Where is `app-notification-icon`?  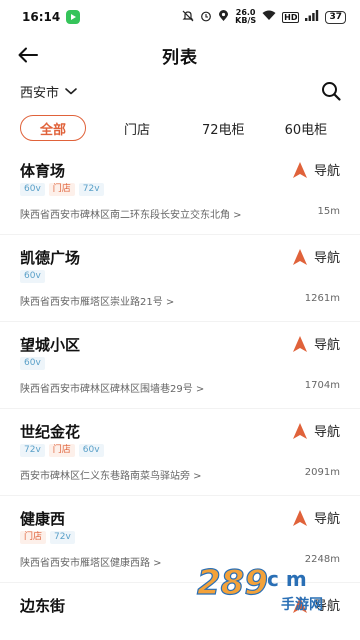
app-notification-icon is located at coordinates (73, 17).